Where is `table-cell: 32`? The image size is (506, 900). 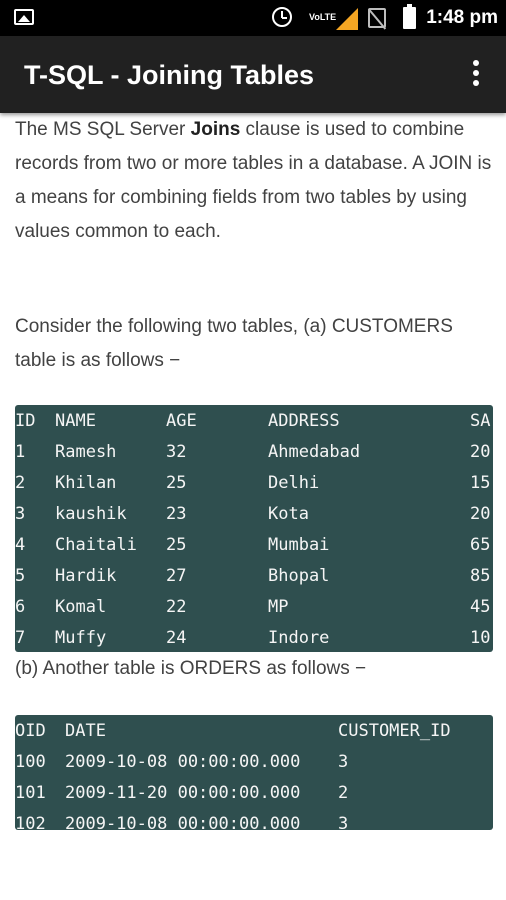
table-cell: 32 is located at coordinates (176, 452).